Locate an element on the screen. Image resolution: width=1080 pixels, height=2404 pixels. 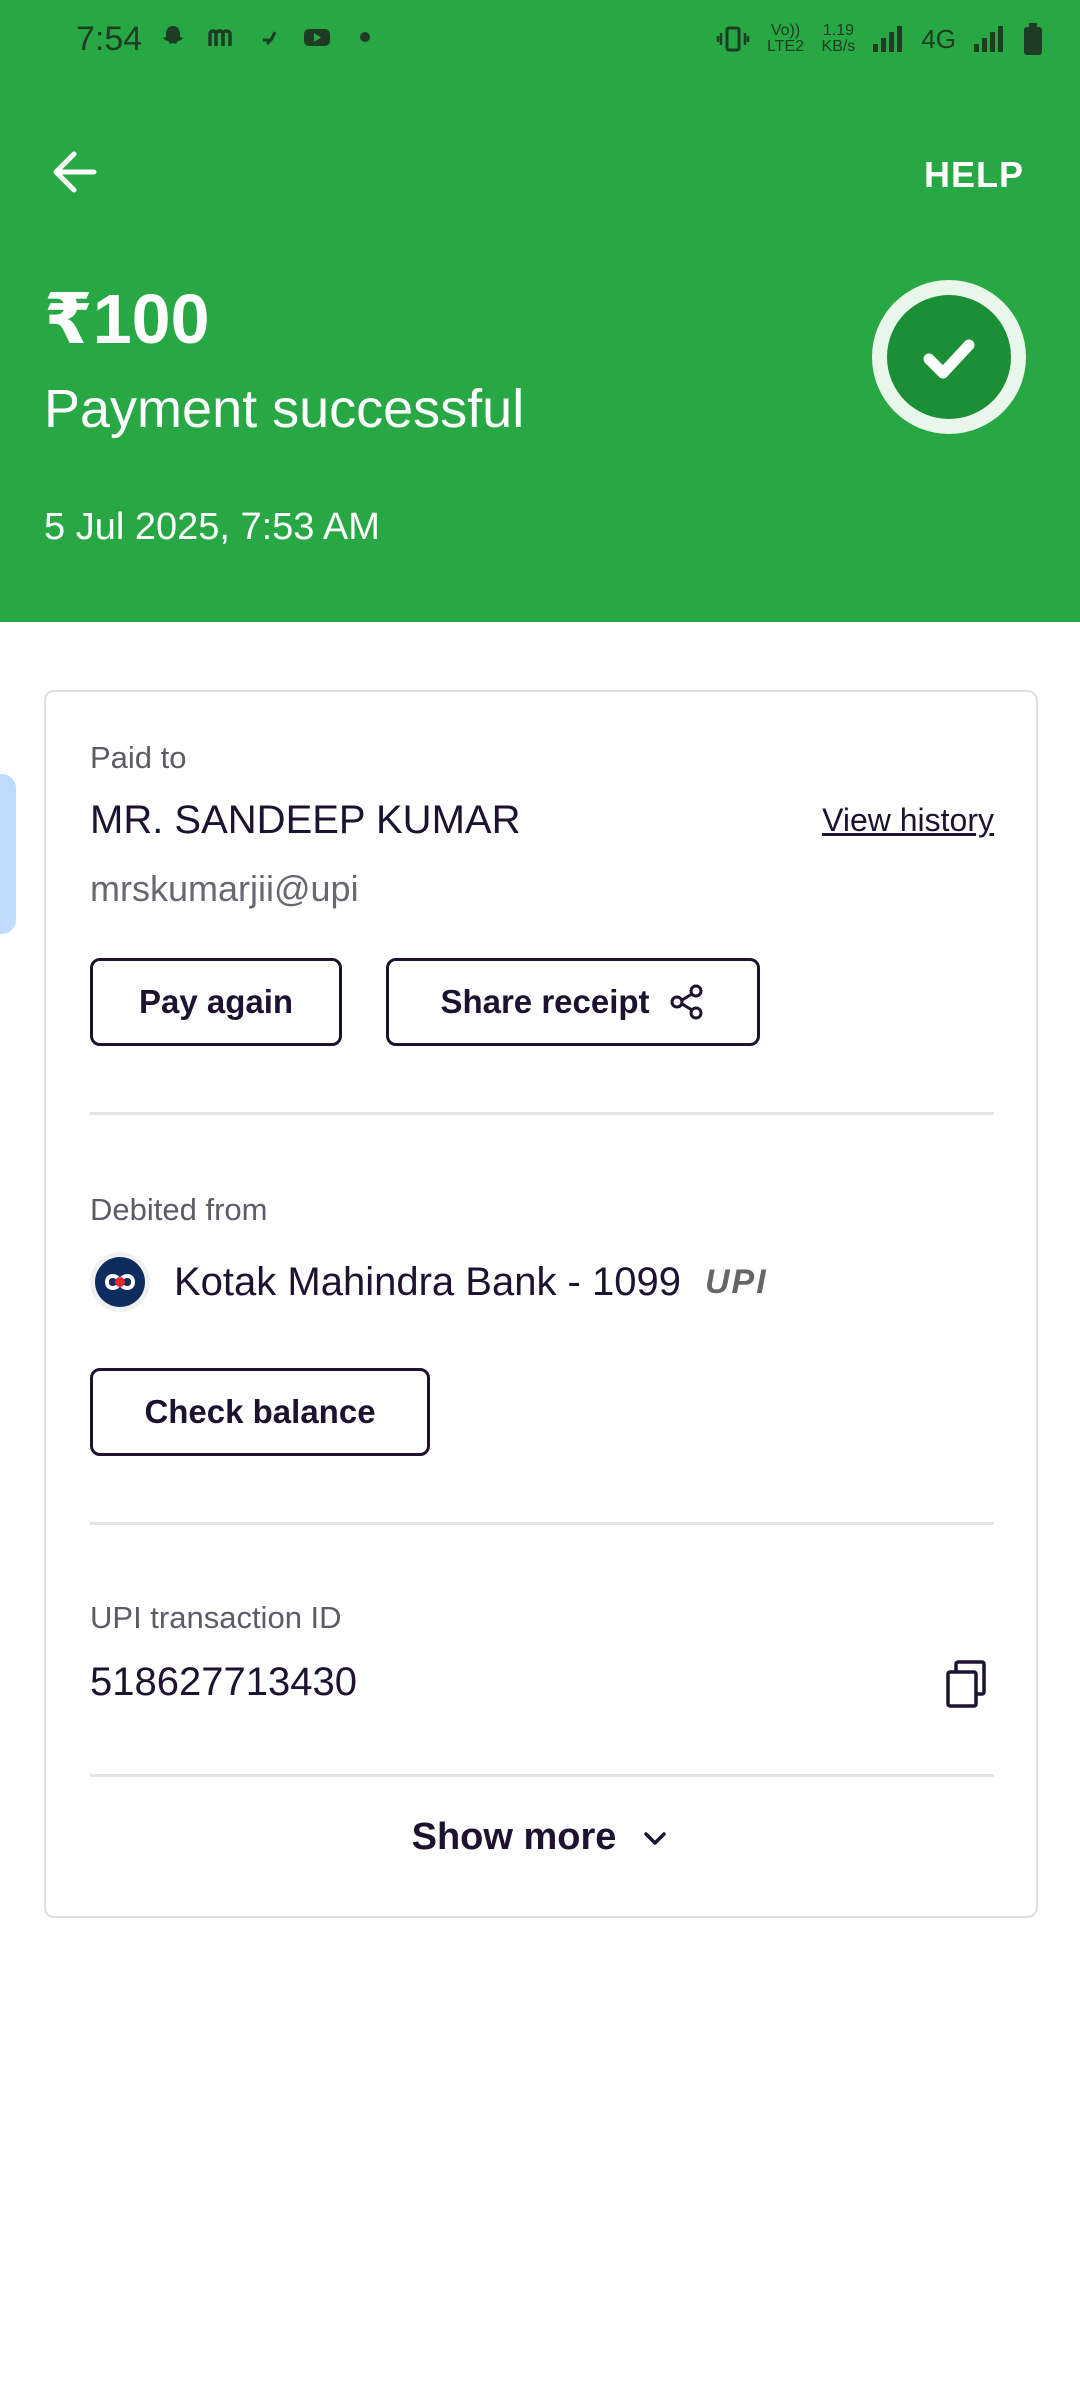
payment-status: Payment successful is located at coordinates (284, 409).